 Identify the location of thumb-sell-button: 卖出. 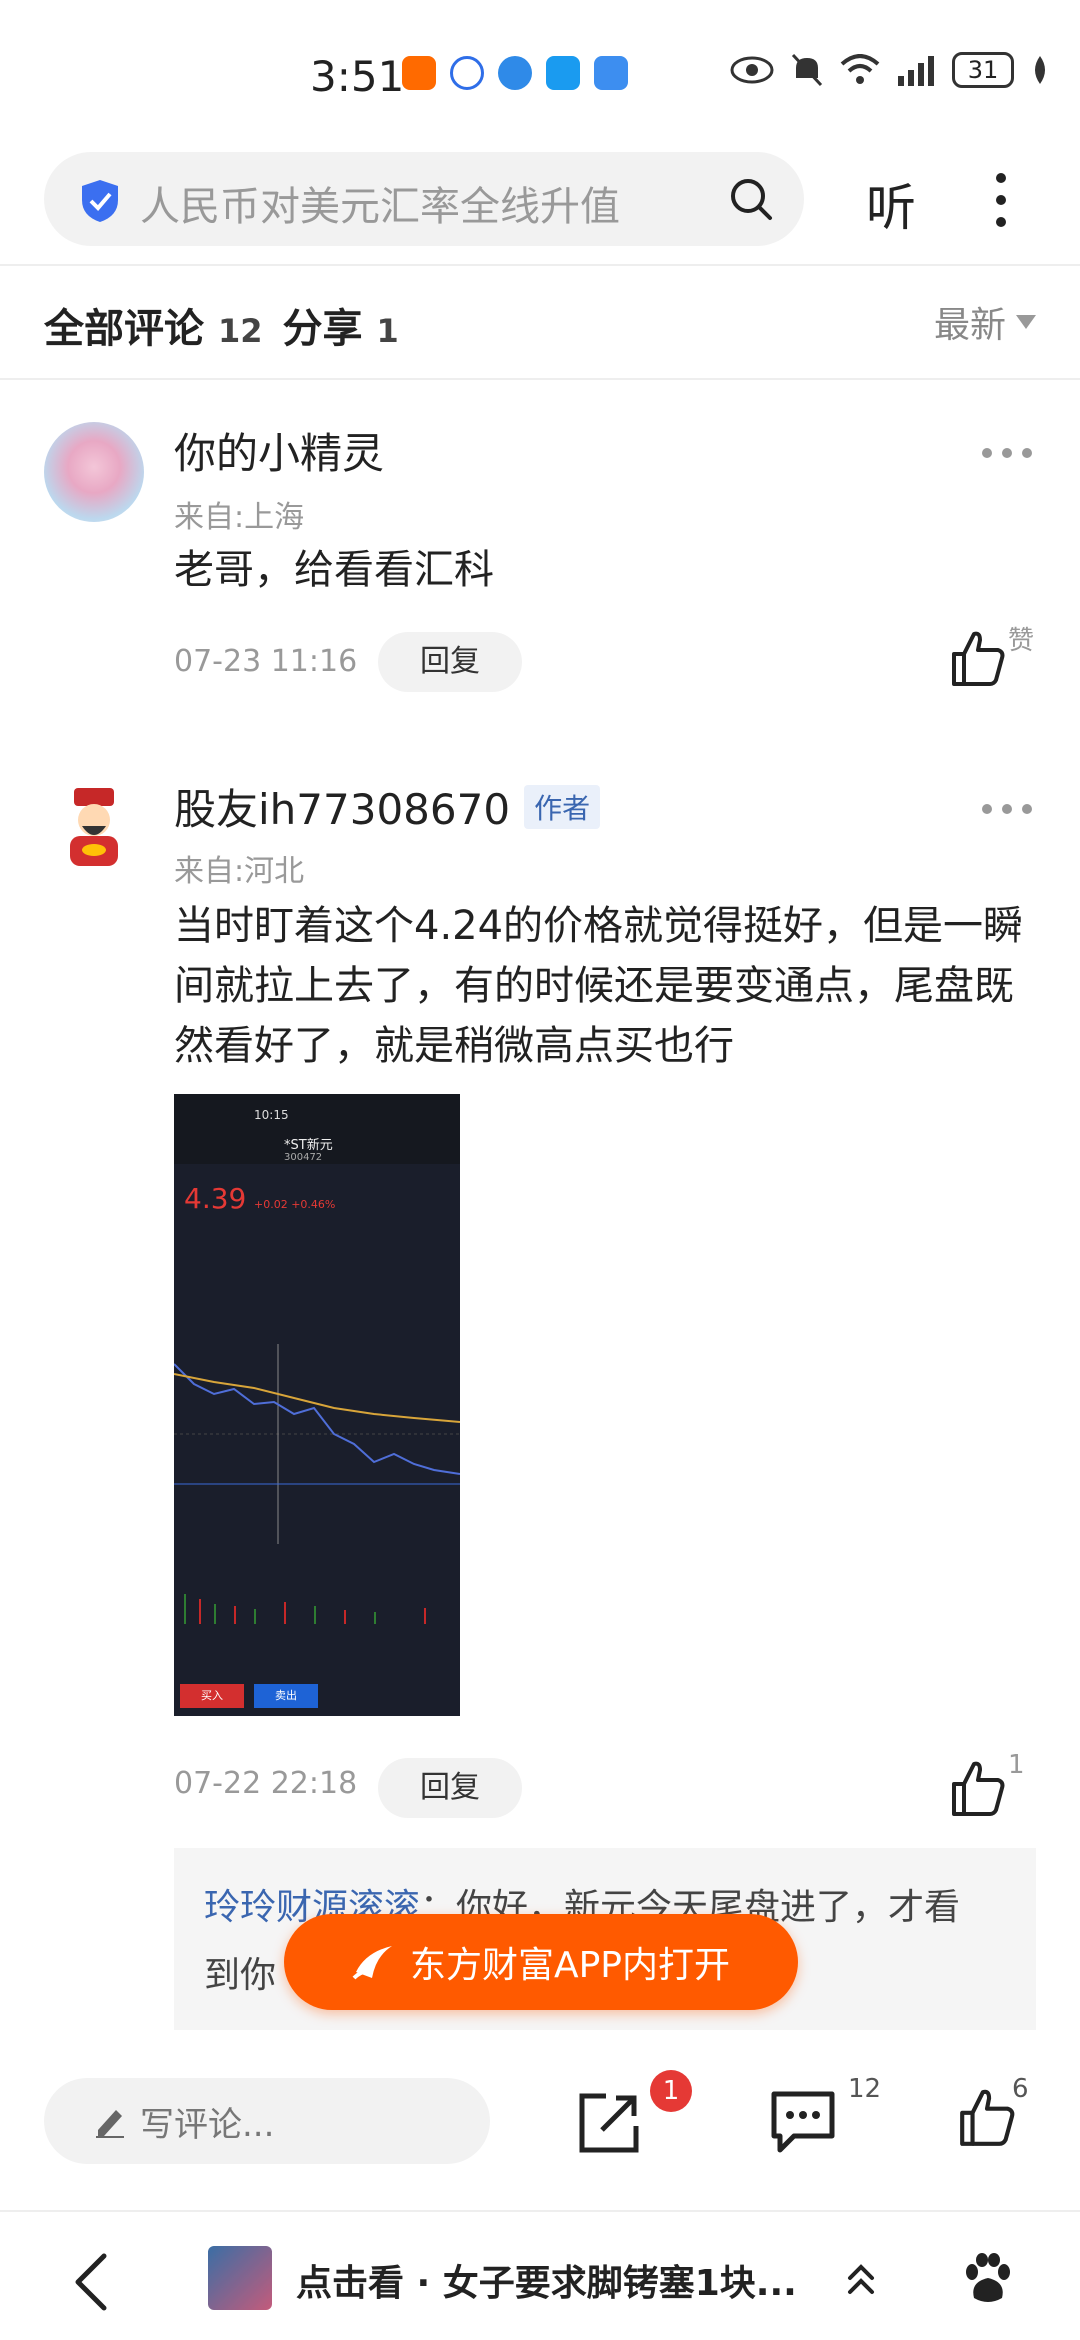
(286, 1696).